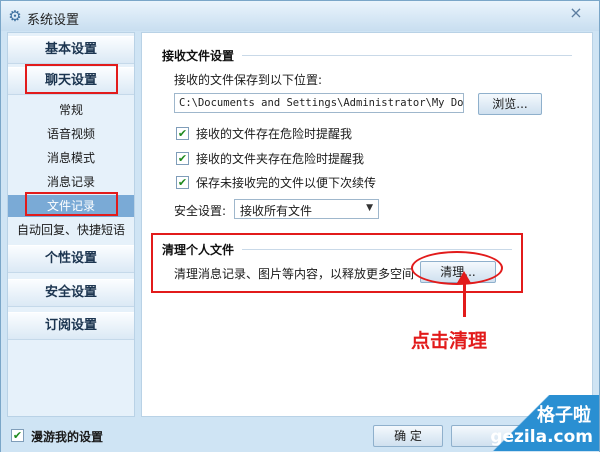 The width and height of the screenshot is (600, 452). What do you see at coordinates (71, 182) in the screenshot?
I see `sidebar-subitem-message-history: 消息记录` at bounding box center [71, 182].